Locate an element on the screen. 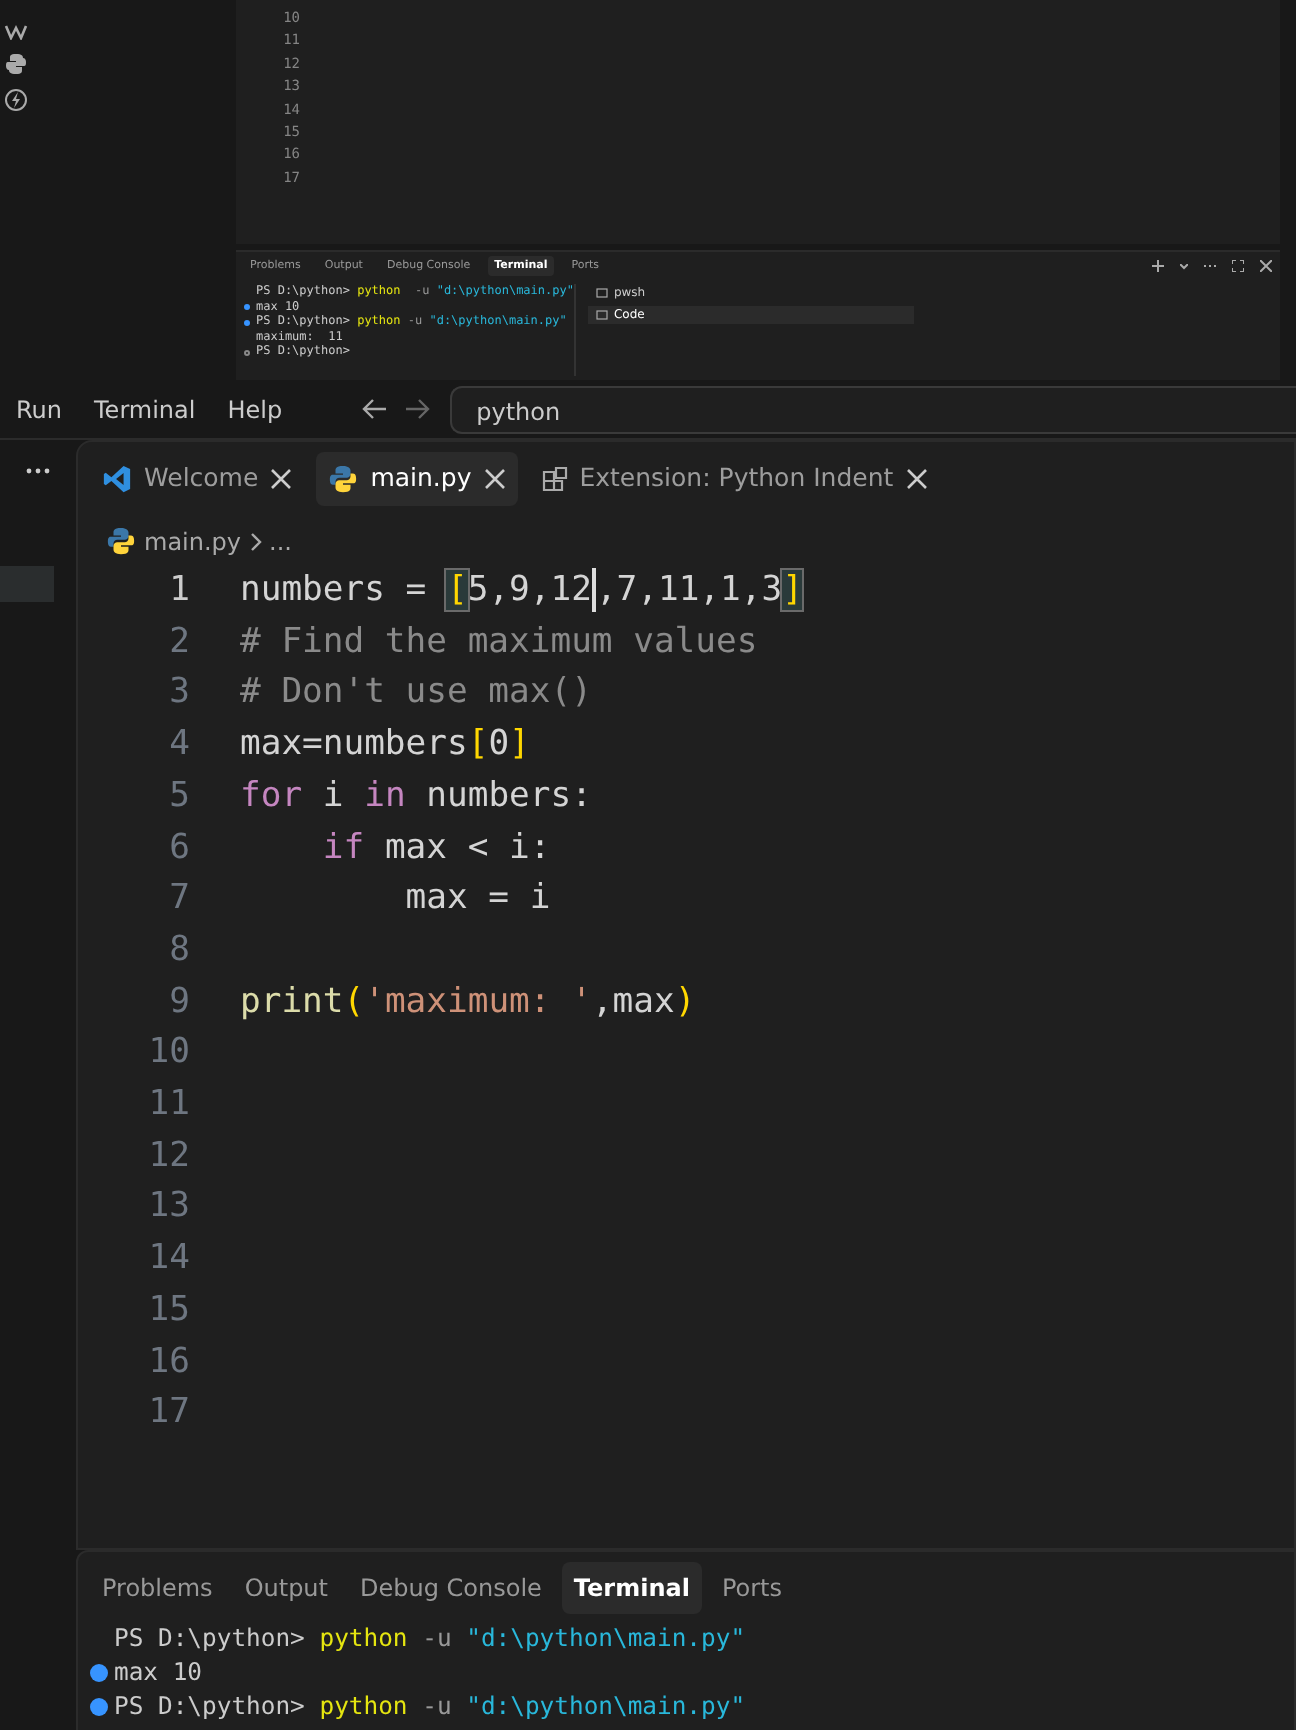 This screenshot has width=1296, height=1730. extensions-icon is located at coordinates (554, 479).